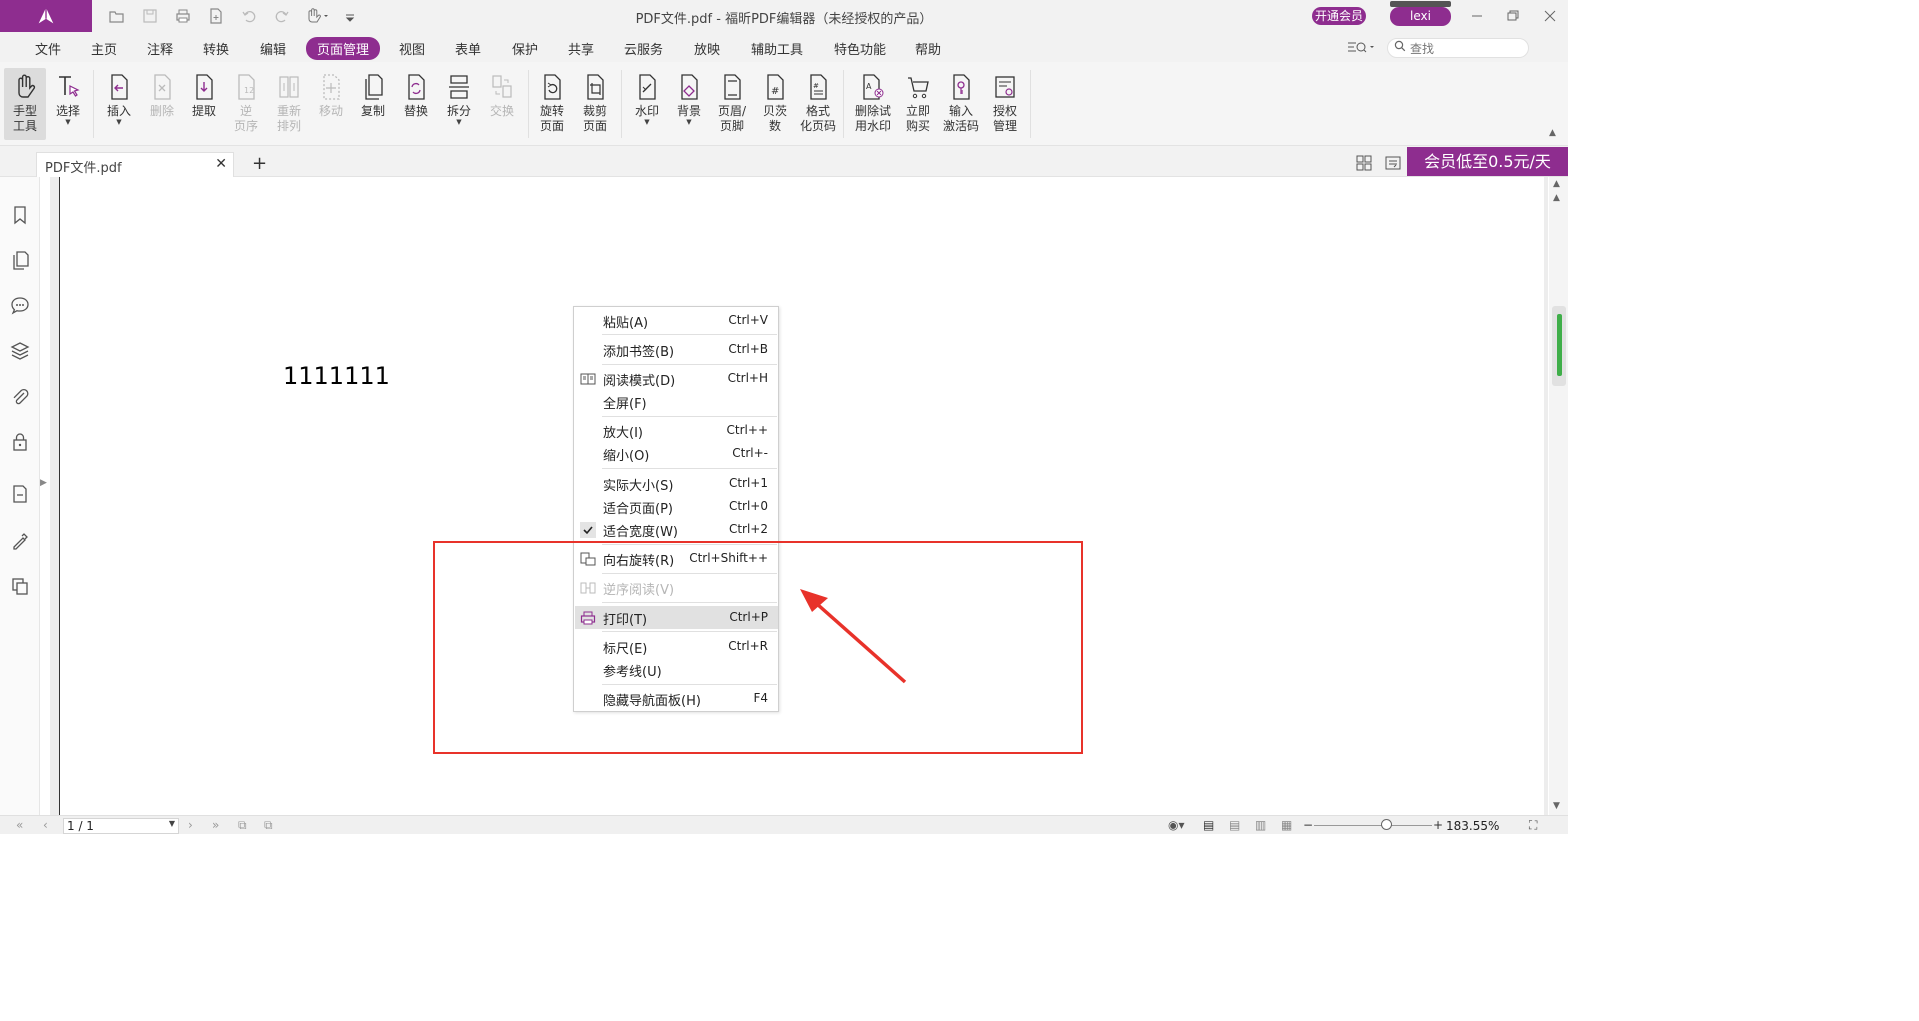 This screenshot has width=1919, height=1021. Describe the element at coordinates (1533, 825) in the screenshot. I see `fullscreen-icon: ⛶` at that location.